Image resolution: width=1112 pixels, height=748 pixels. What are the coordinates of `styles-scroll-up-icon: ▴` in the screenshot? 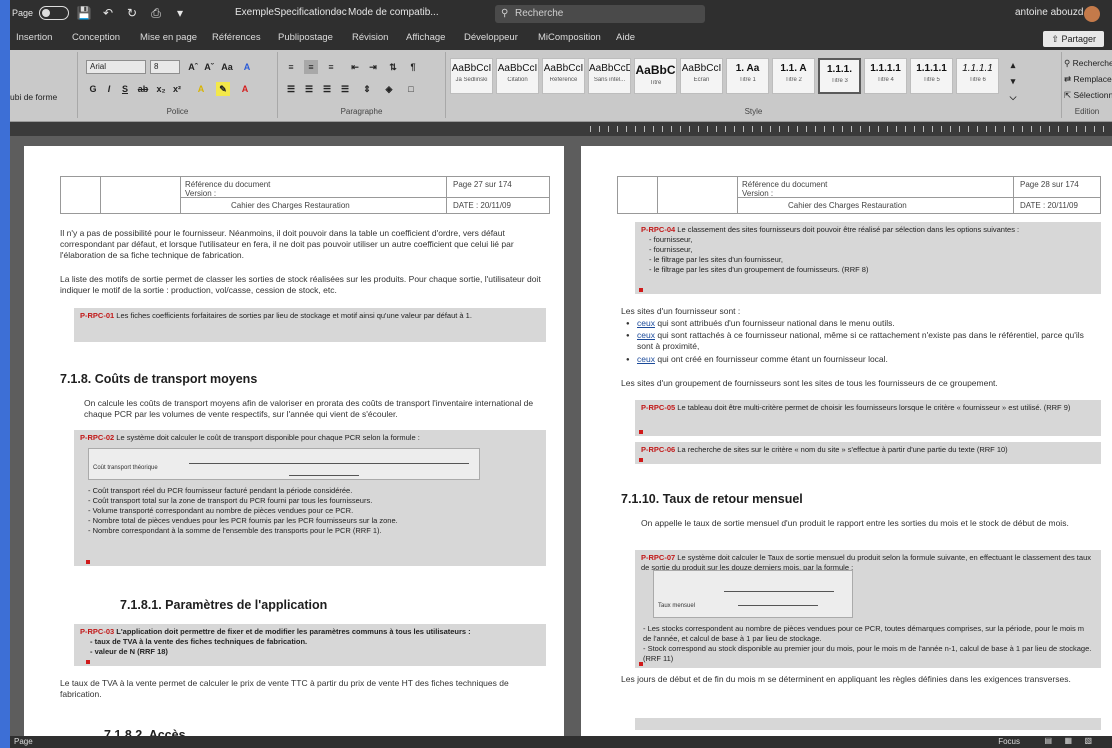 It's located at (1013, 65).